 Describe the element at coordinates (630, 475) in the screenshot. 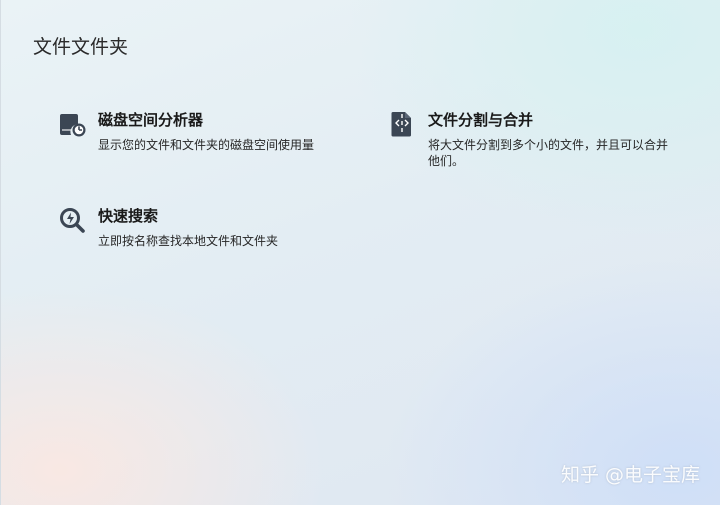

I see `watermark: 知乎 @电子宝库` at that location.